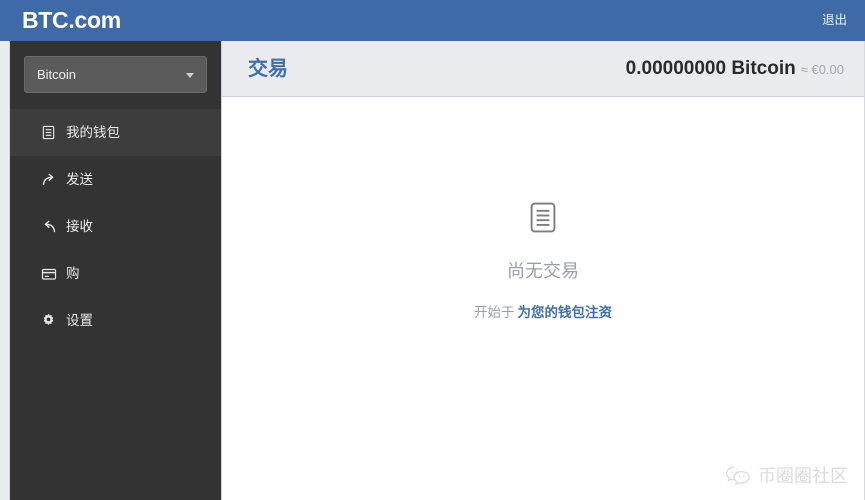 This screenshot has width=865, height=500. What do you see at coordinates (834, 20) in the screenshot?
I see `logout-button: 退出` at bounding box center [834, 20].